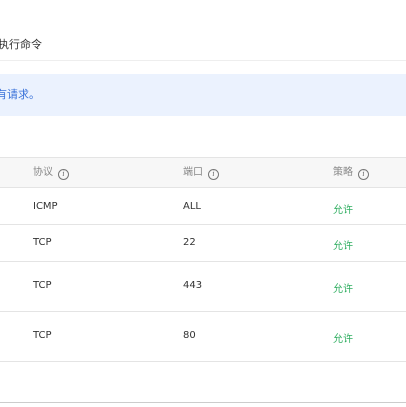 The width and height of the screenshot is (406, 407). What do you see at coordinates (21, 45) in the screenshot?
I see `tab-exec-command: 执行命令` at bounding box center [21, 45].